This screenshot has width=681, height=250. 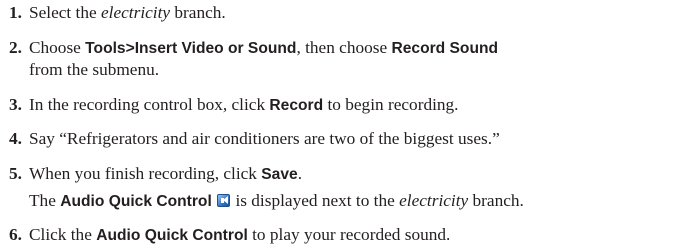 What do you see at coordinates (15, 12) in the screenshot?
I see `step-number: 1.` at bounding box center [15, 12].